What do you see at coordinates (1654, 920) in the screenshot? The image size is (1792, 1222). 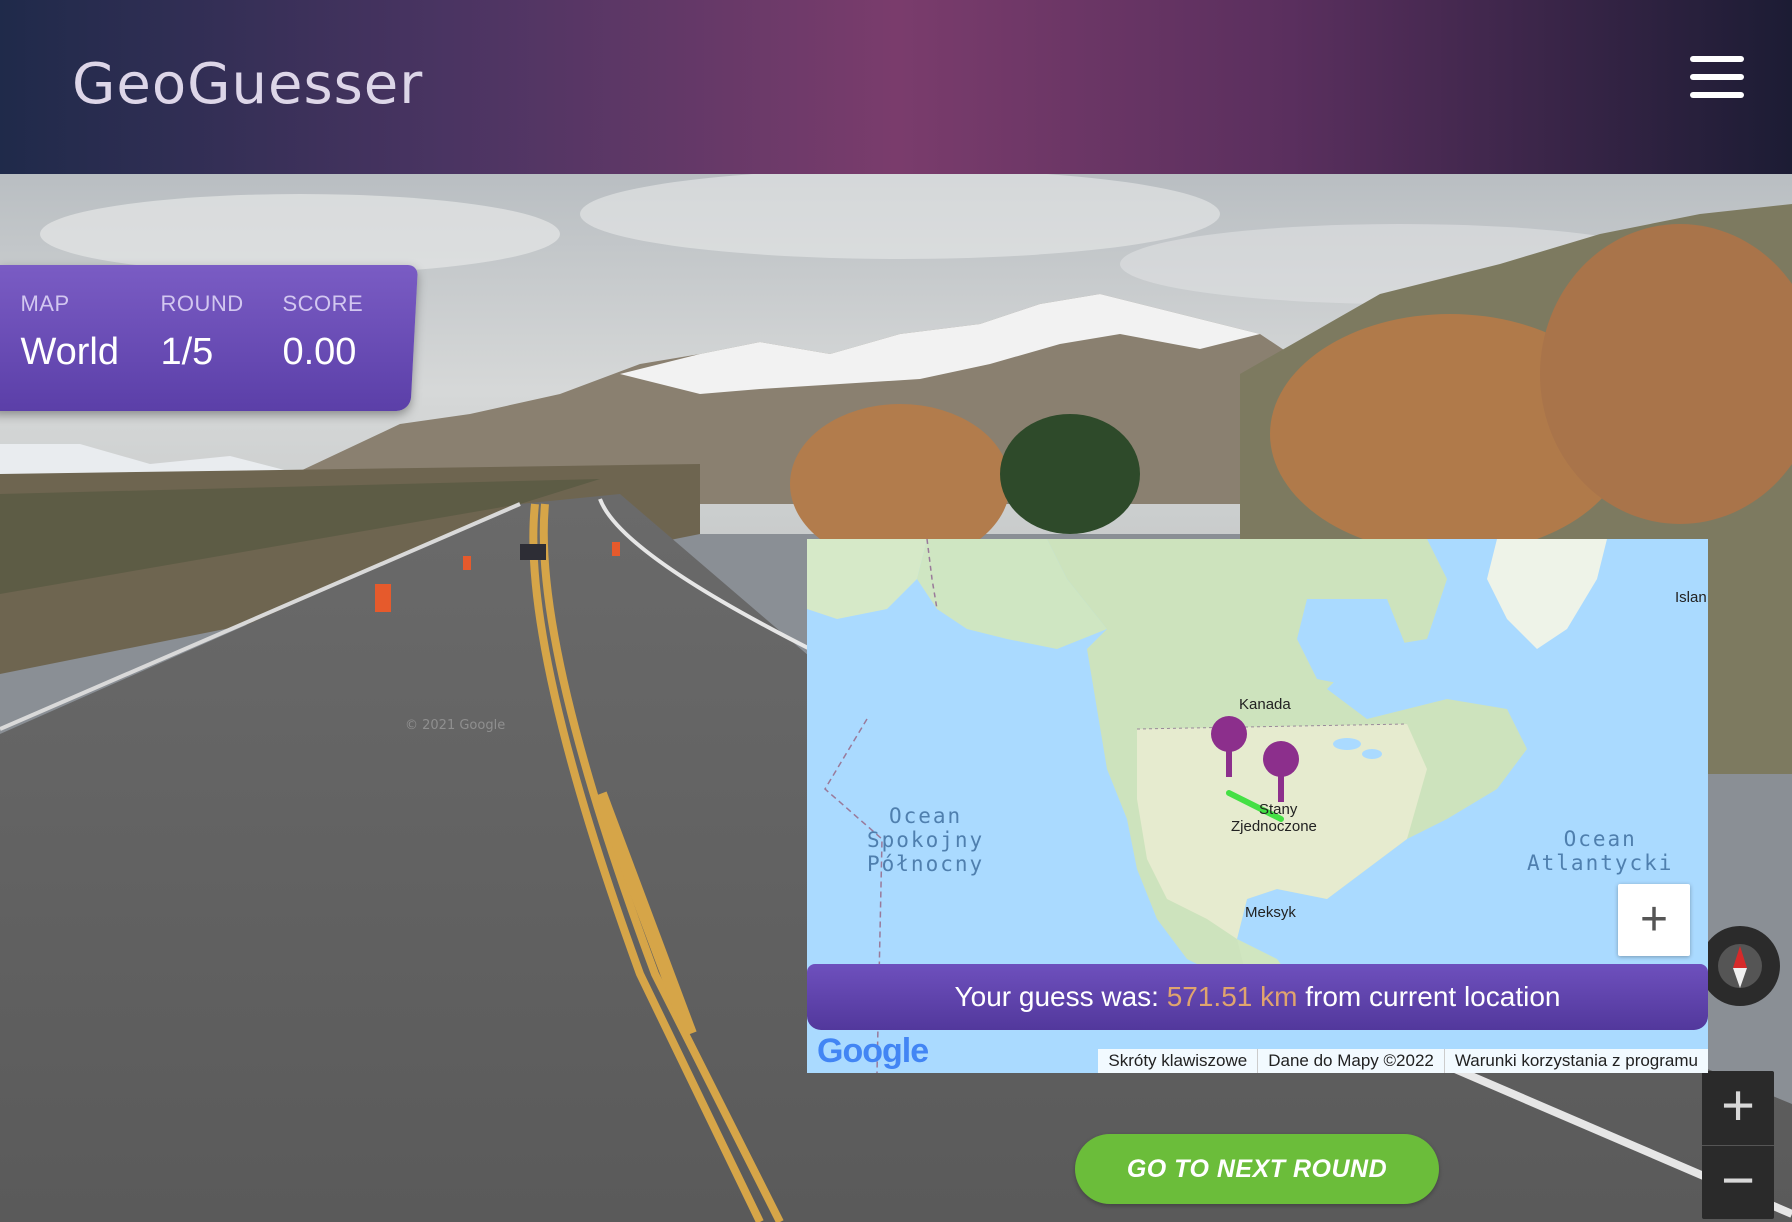 I see `map-zoom-in-button: +` at bounding box center [1654, 920].